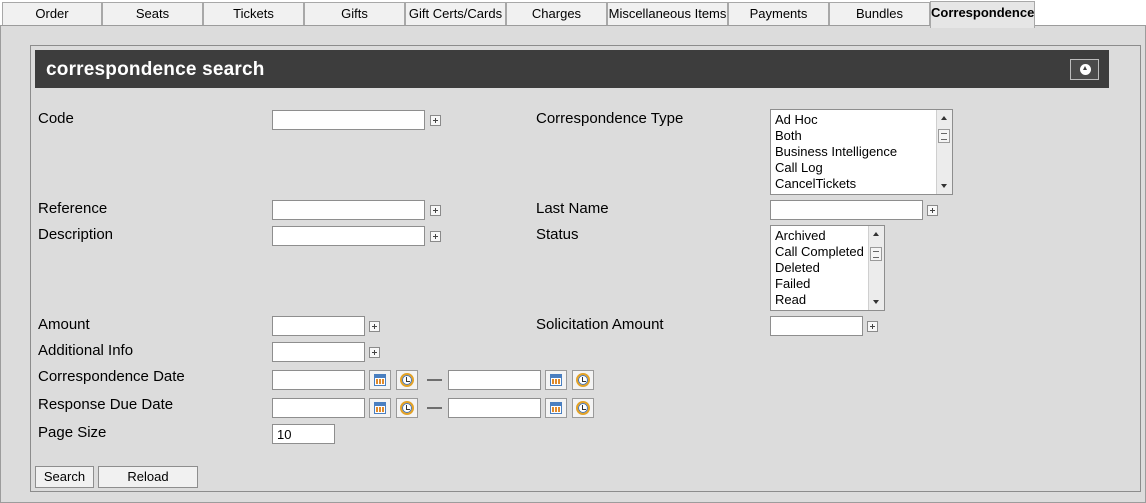  What do you see at coordinates (610, 118) in the screenshot?
I see `correspondence-type-label: Correspondence Type` at bounding box center [610, 118].